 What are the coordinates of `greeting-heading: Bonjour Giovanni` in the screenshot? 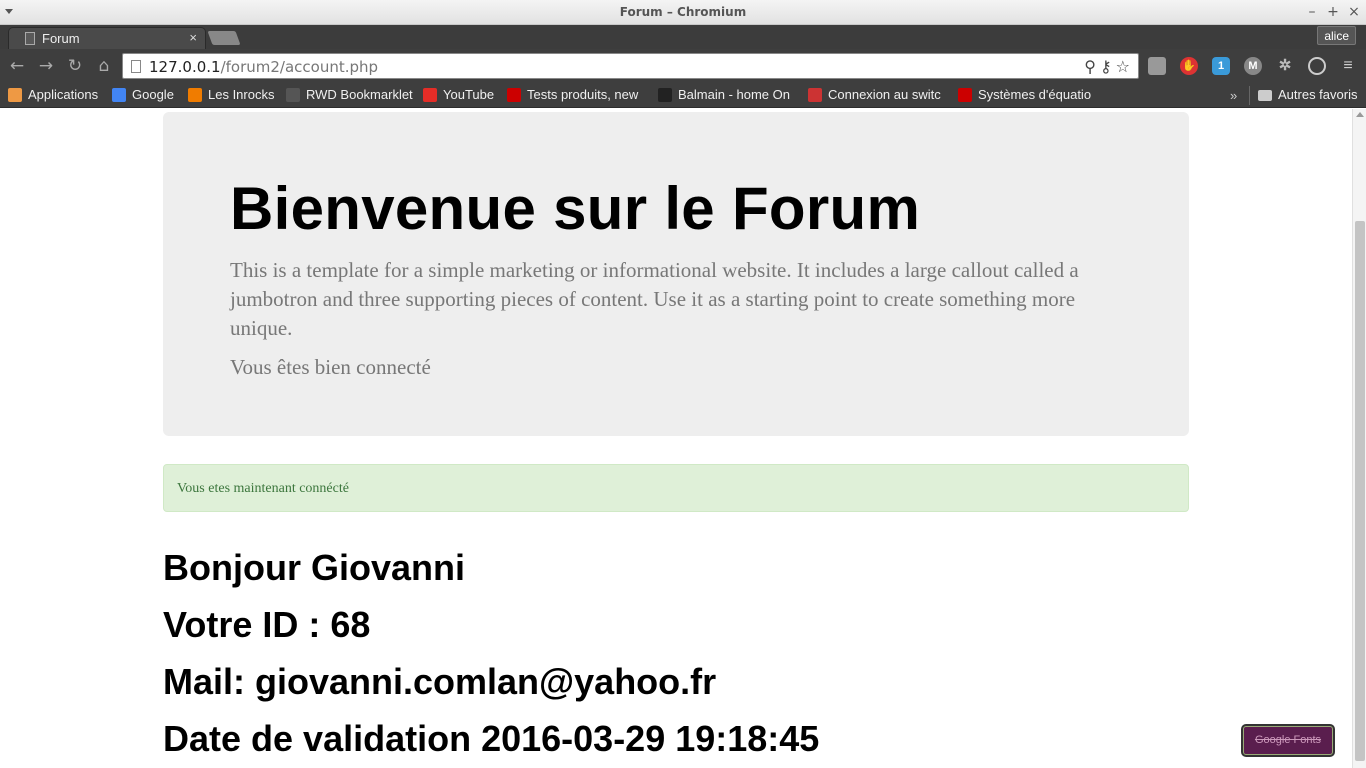 It's located at (314, 567).